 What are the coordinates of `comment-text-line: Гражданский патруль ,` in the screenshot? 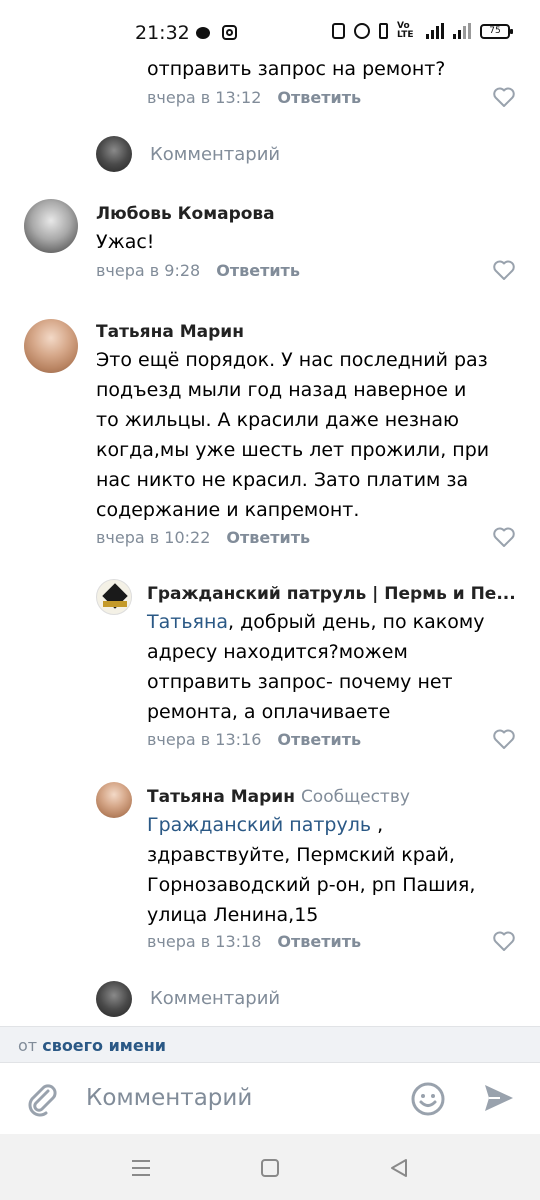 It's located at (265, 825).